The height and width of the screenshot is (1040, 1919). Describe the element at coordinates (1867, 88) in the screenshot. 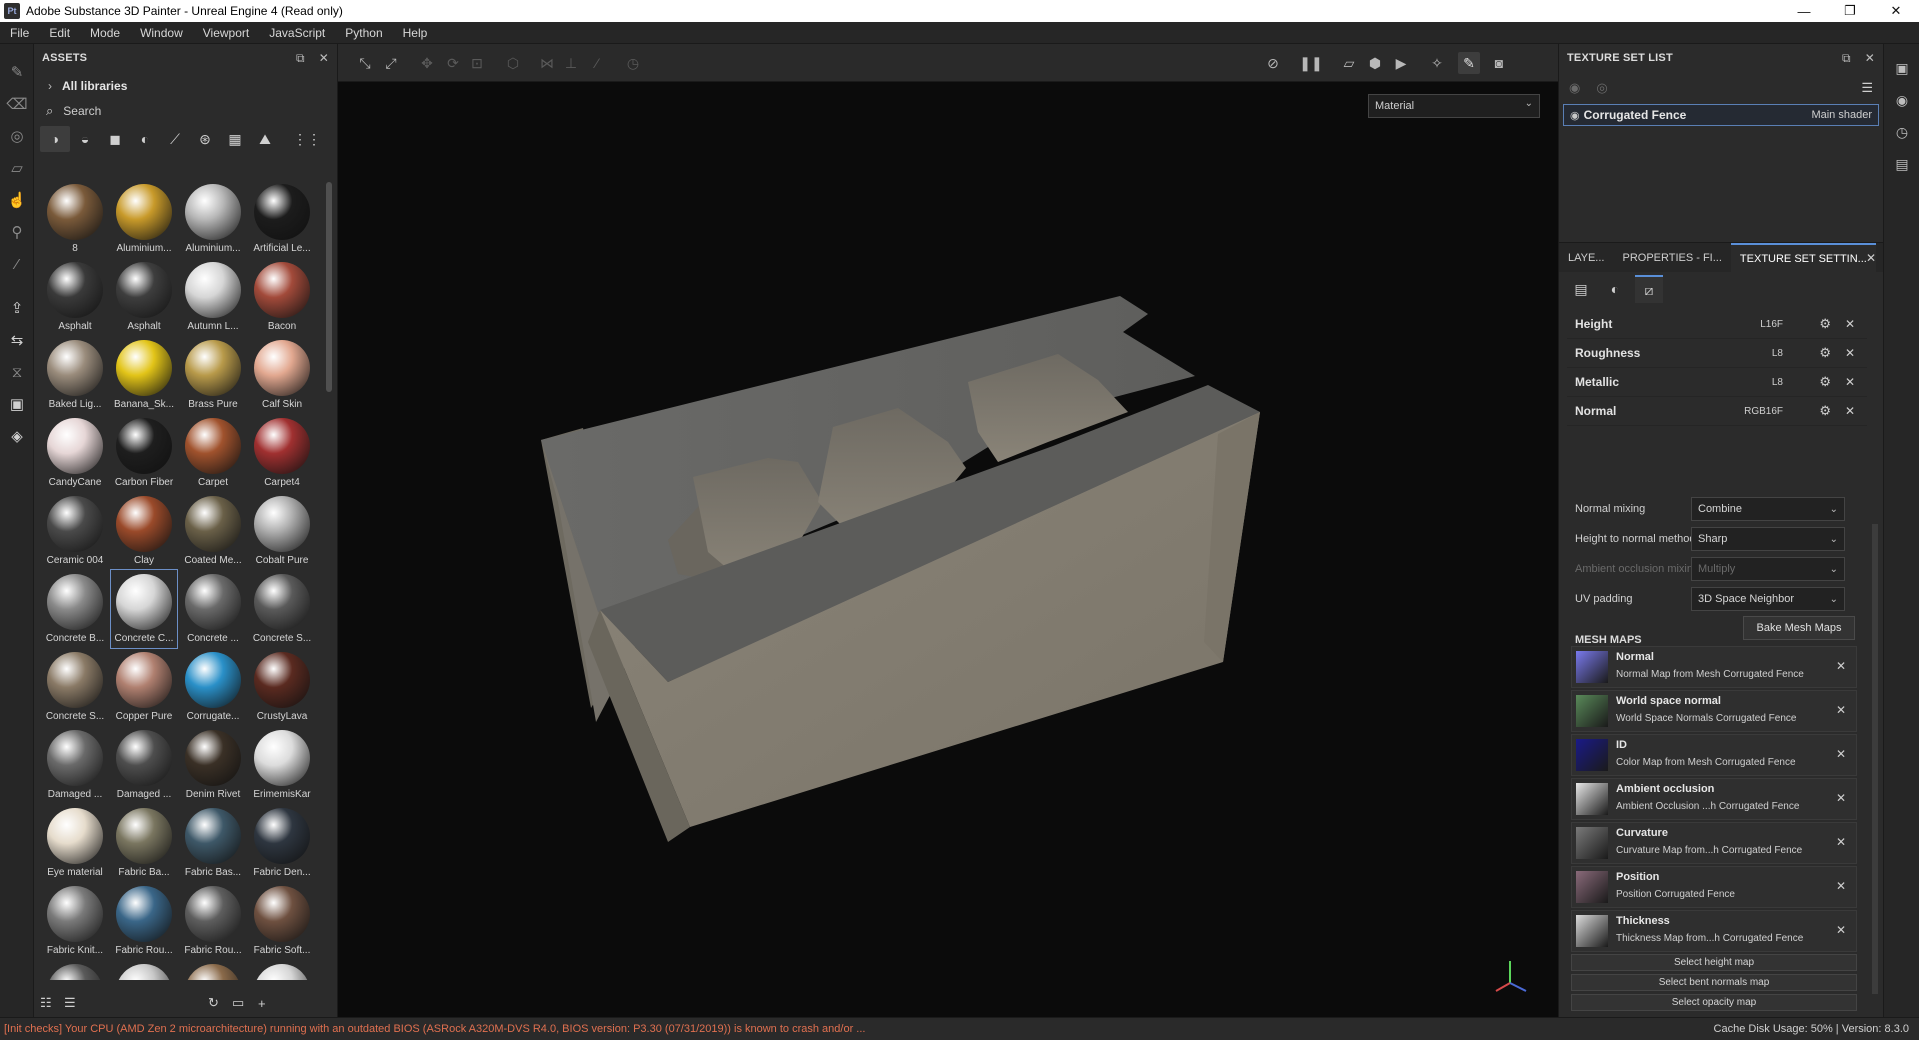

I see `list-menu-icon: ☰` at that location.